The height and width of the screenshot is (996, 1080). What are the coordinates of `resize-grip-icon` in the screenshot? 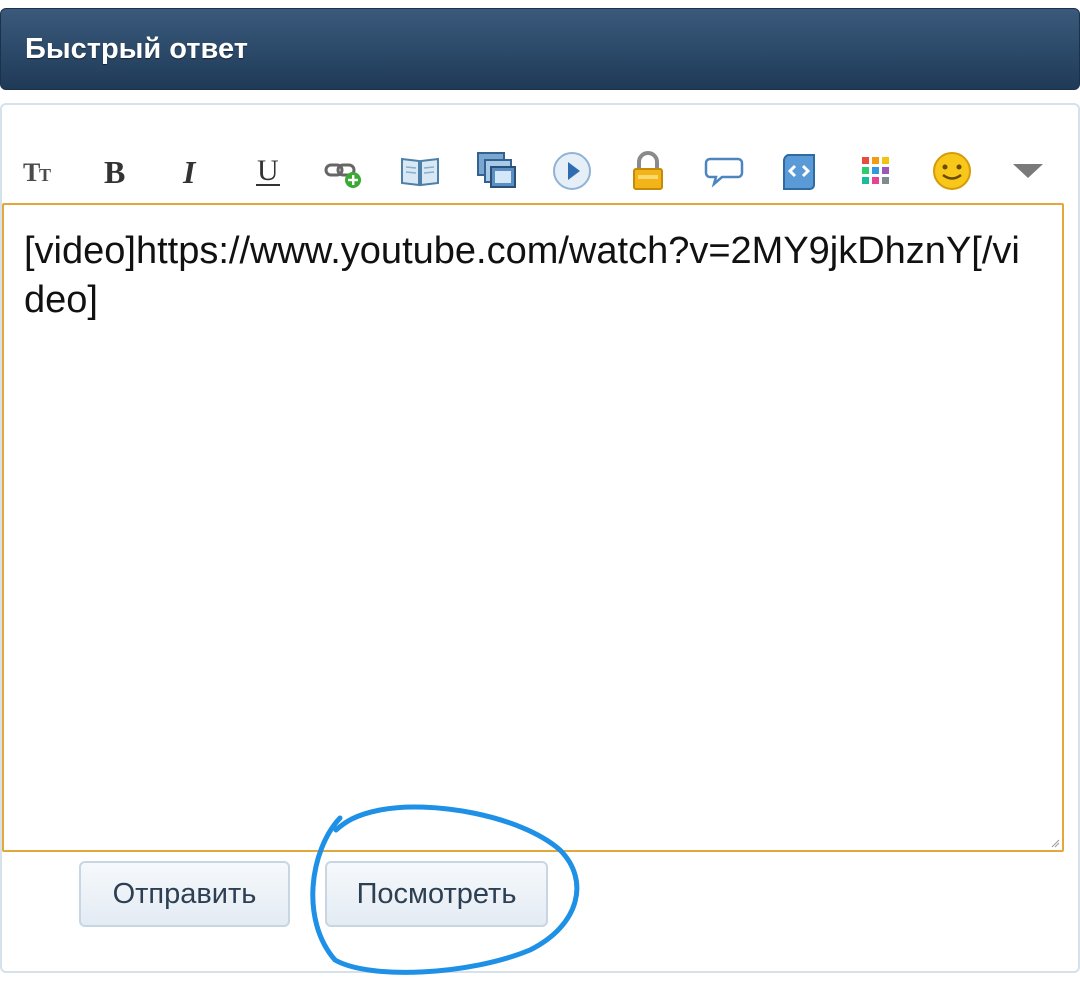 It's located at (1055, 843).